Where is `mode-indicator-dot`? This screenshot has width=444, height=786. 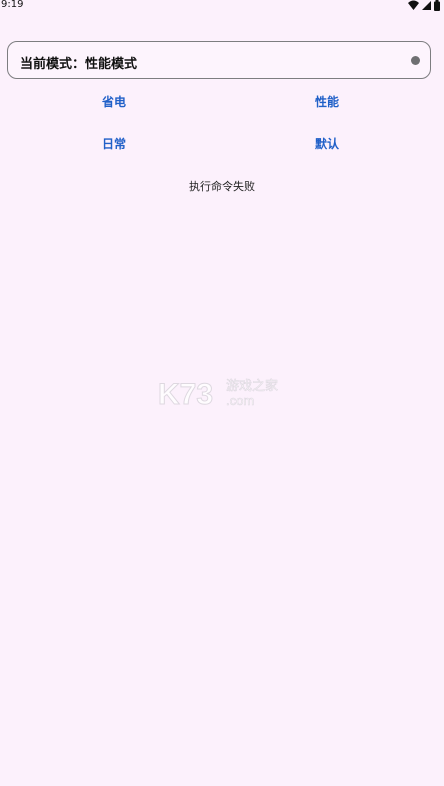 mode-indicator-dot is located at coordinates (415, 60).